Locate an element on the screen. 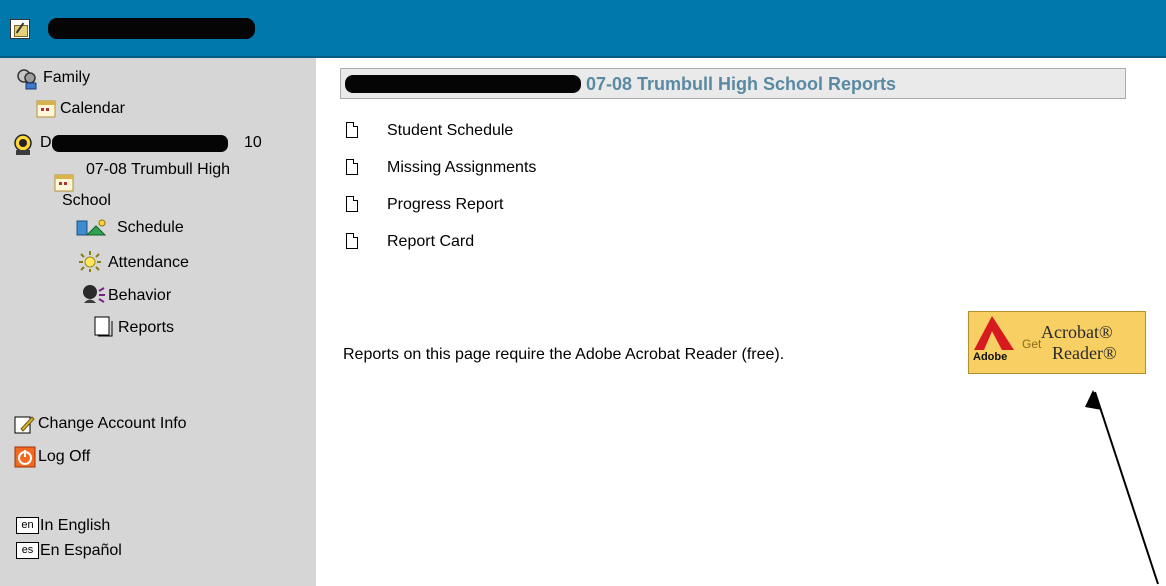  reports-document-icon is located at coordinates (103, 326).